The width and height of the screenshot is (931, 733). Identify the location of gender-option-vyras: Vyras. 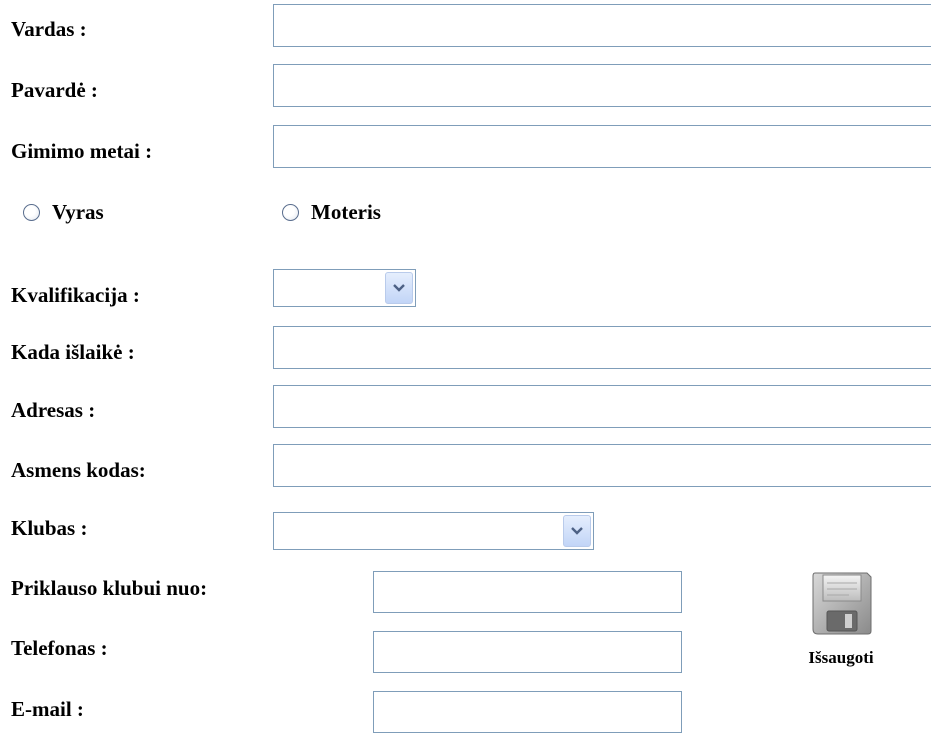
(63, 212).